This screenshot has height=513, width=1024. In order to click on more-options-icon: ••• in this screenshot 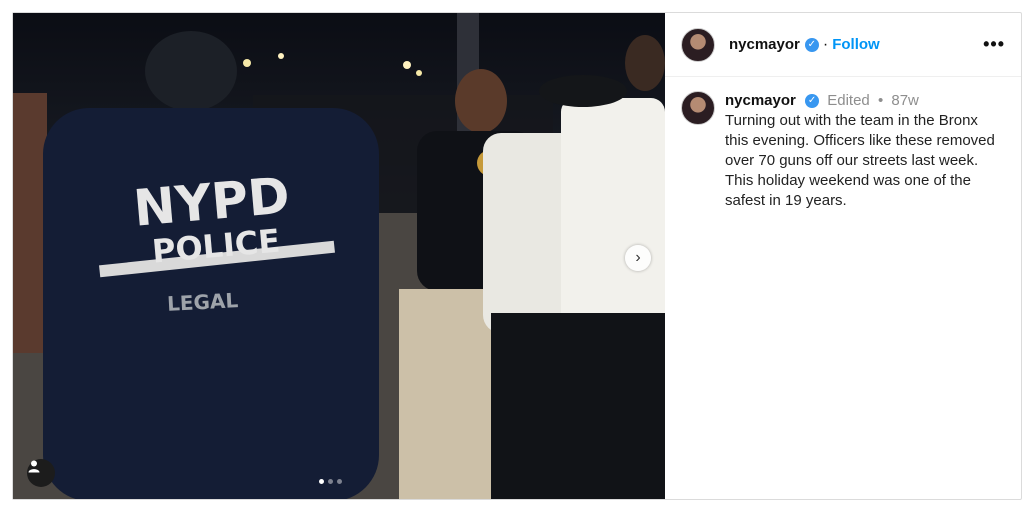, I will do `click(994, 44)`.